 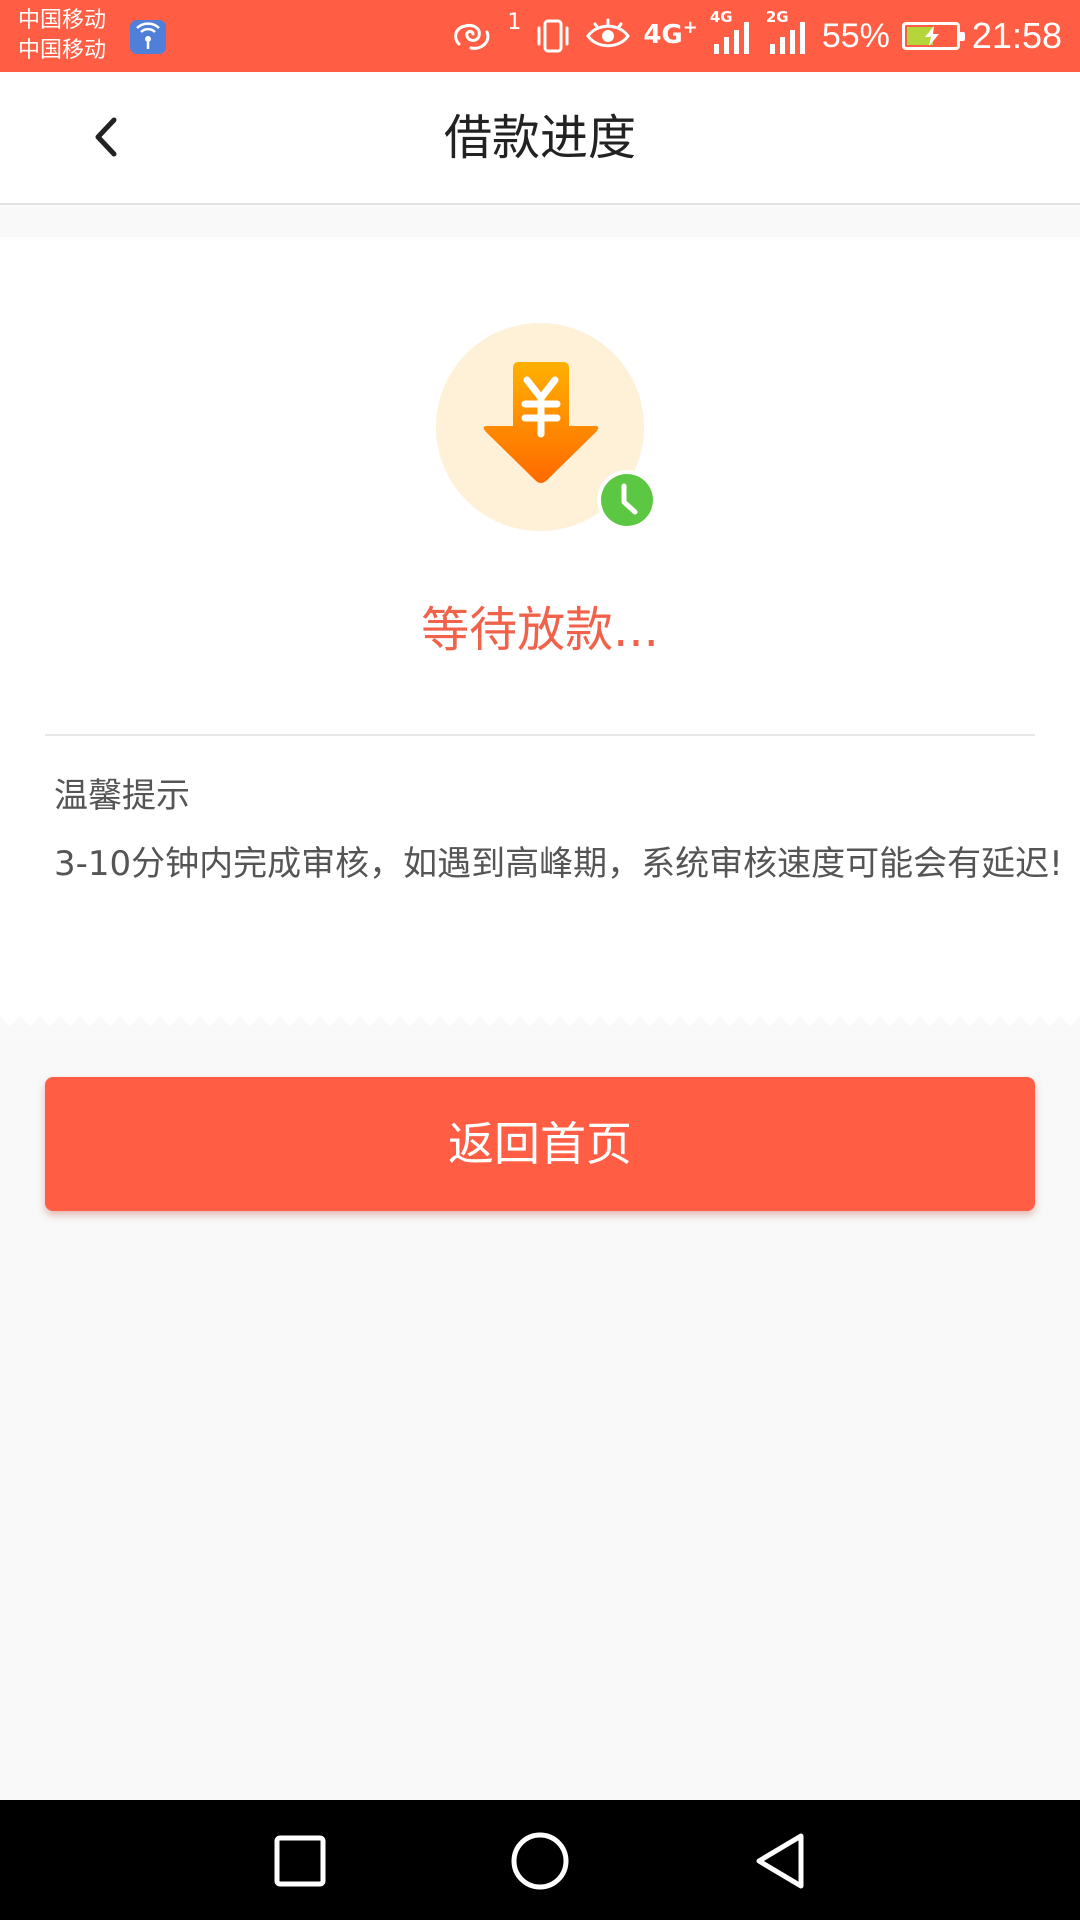 I want to click on divider, so click(x=540, y=735).